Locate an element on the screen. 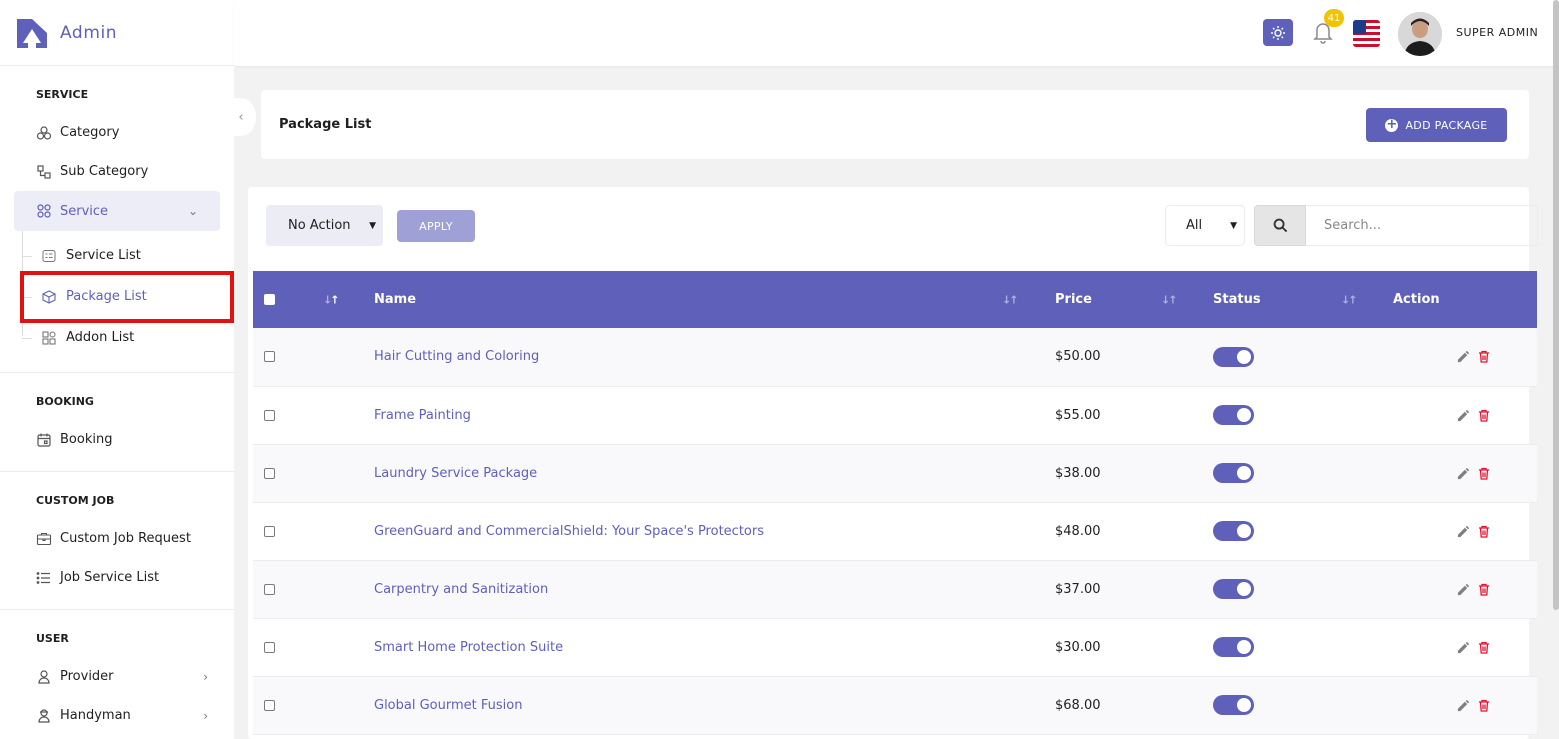 The height and width of the screenshot is (739, 1559). bulk-action-select: No Action ▼ is located at coordinates (324, 225).